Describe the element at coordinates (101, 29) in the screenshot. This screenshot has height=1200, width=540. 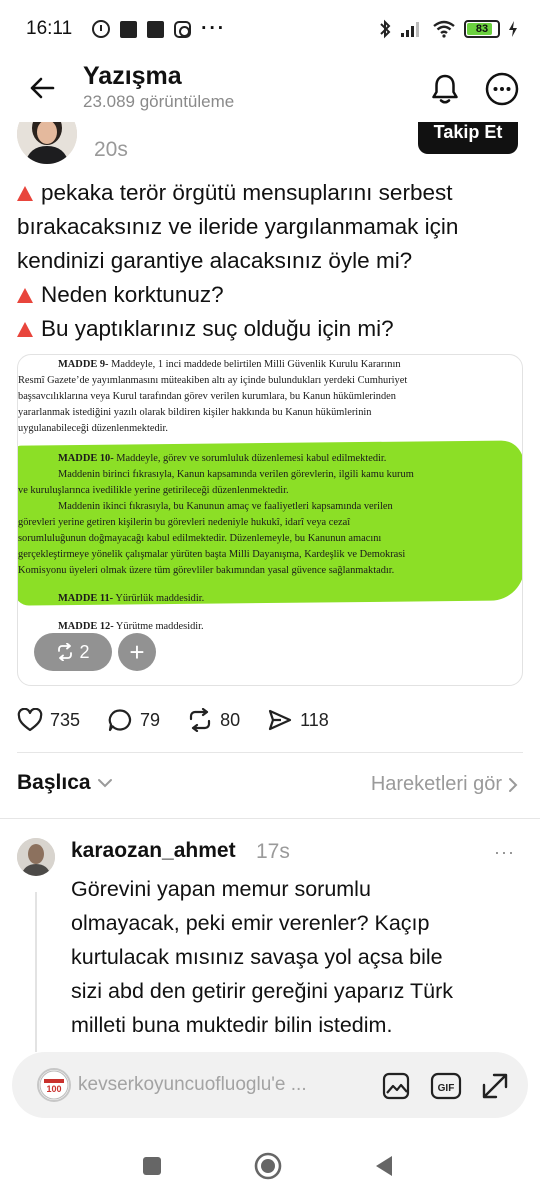
I see `alarm-icon` at that location.